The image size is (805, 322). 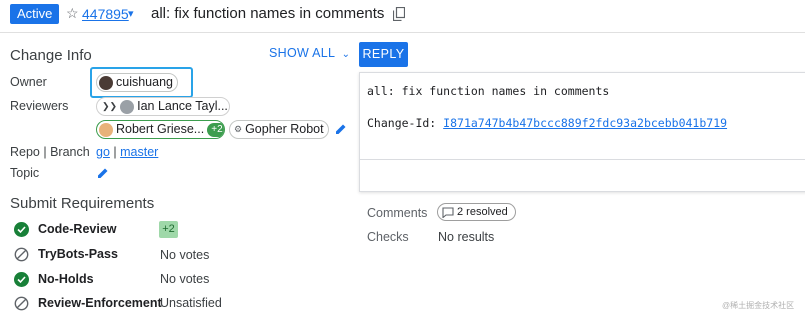 What do you see at coordinates (405, 123) in the screenshot?
I see `change-id-label: Change-Id:` at bounding box center [405, 123].